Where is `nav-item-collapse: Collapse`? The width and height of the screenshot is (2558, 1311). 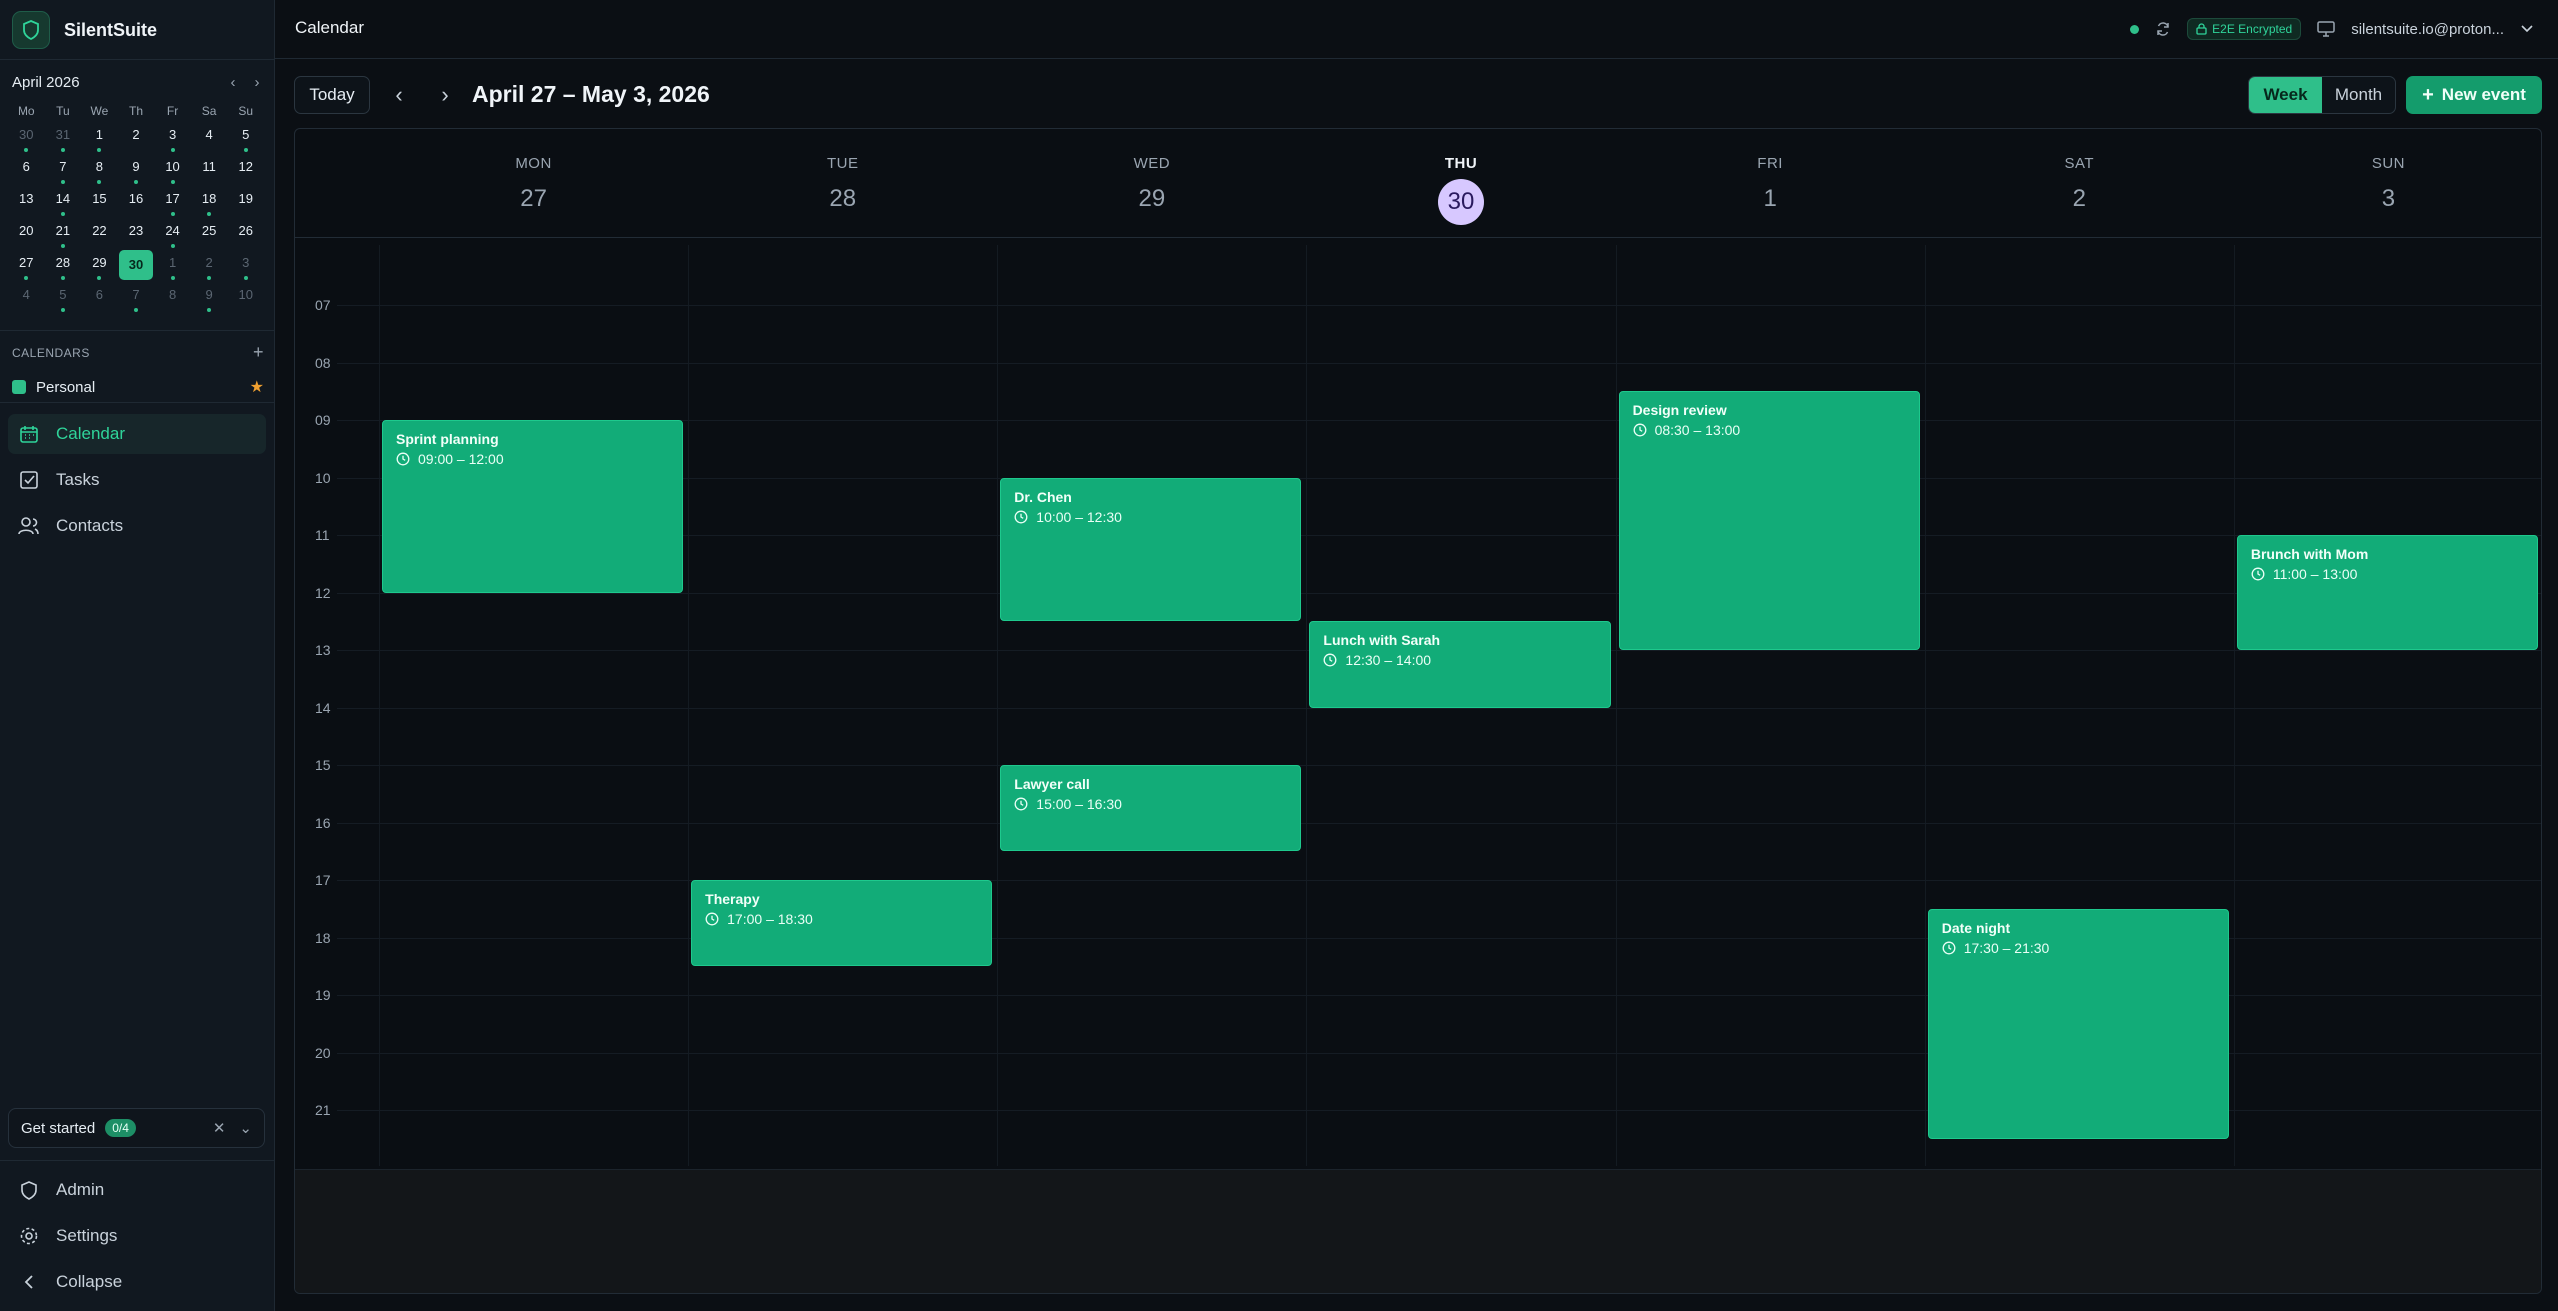 nav-item-collapse: Collapse is located at coordinates (137, 1282).